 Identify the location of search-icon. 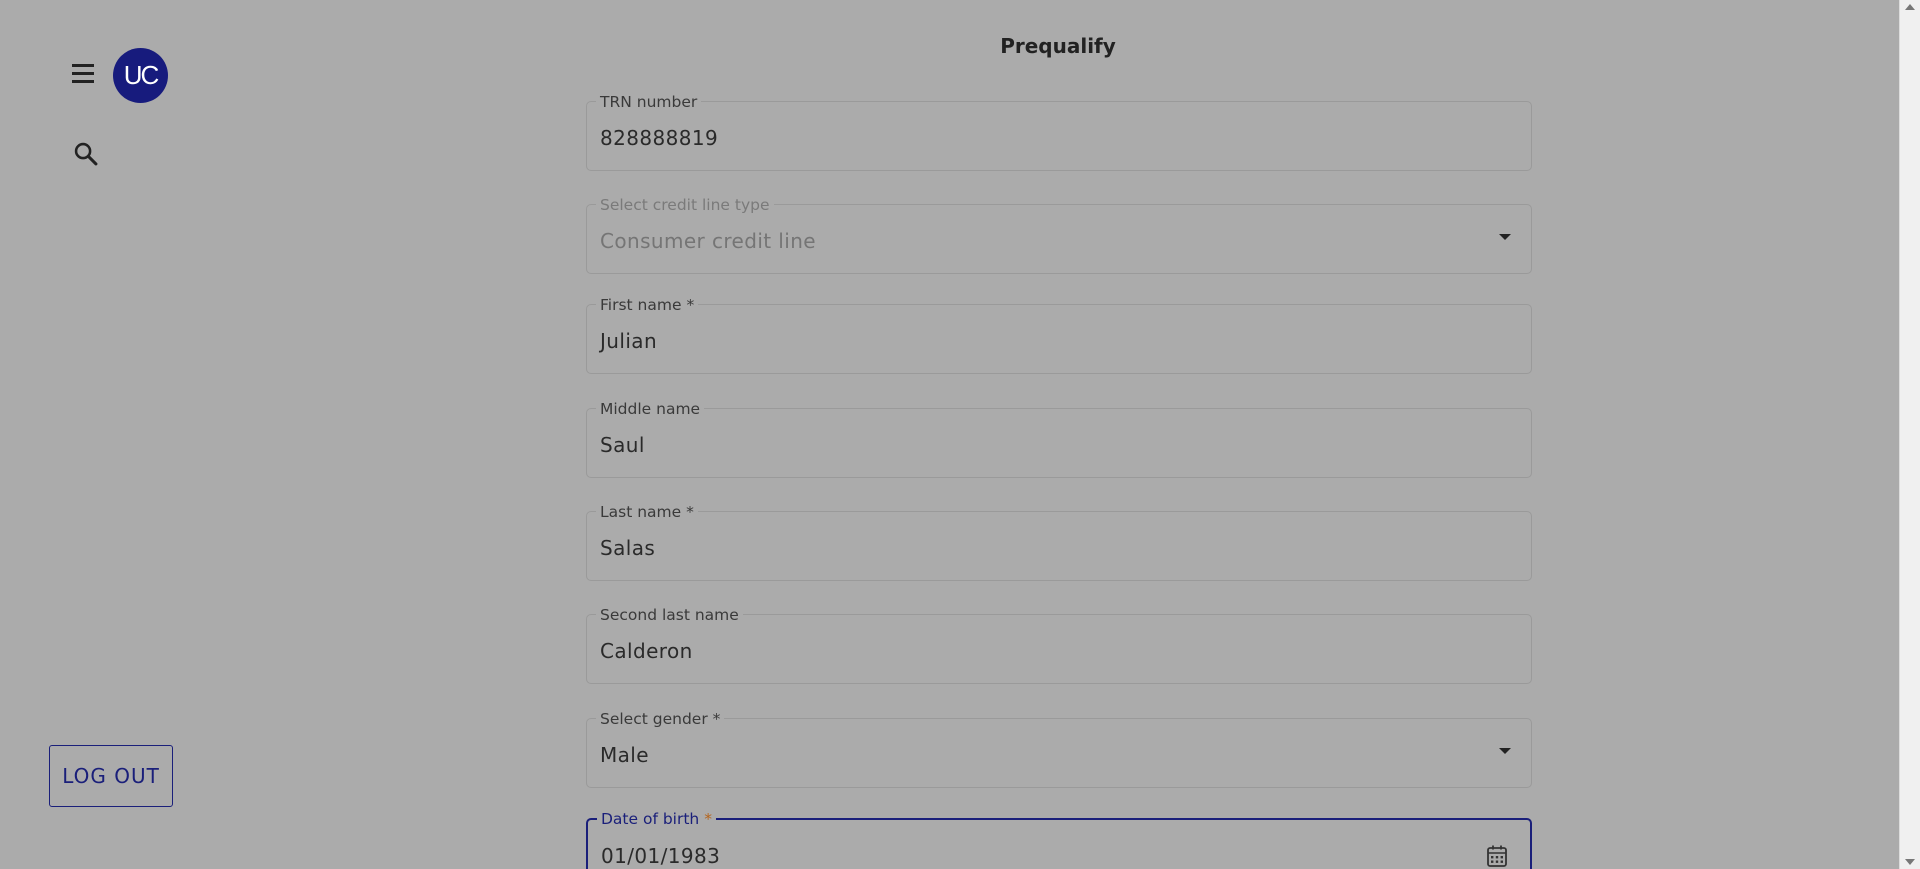
(86, 154).